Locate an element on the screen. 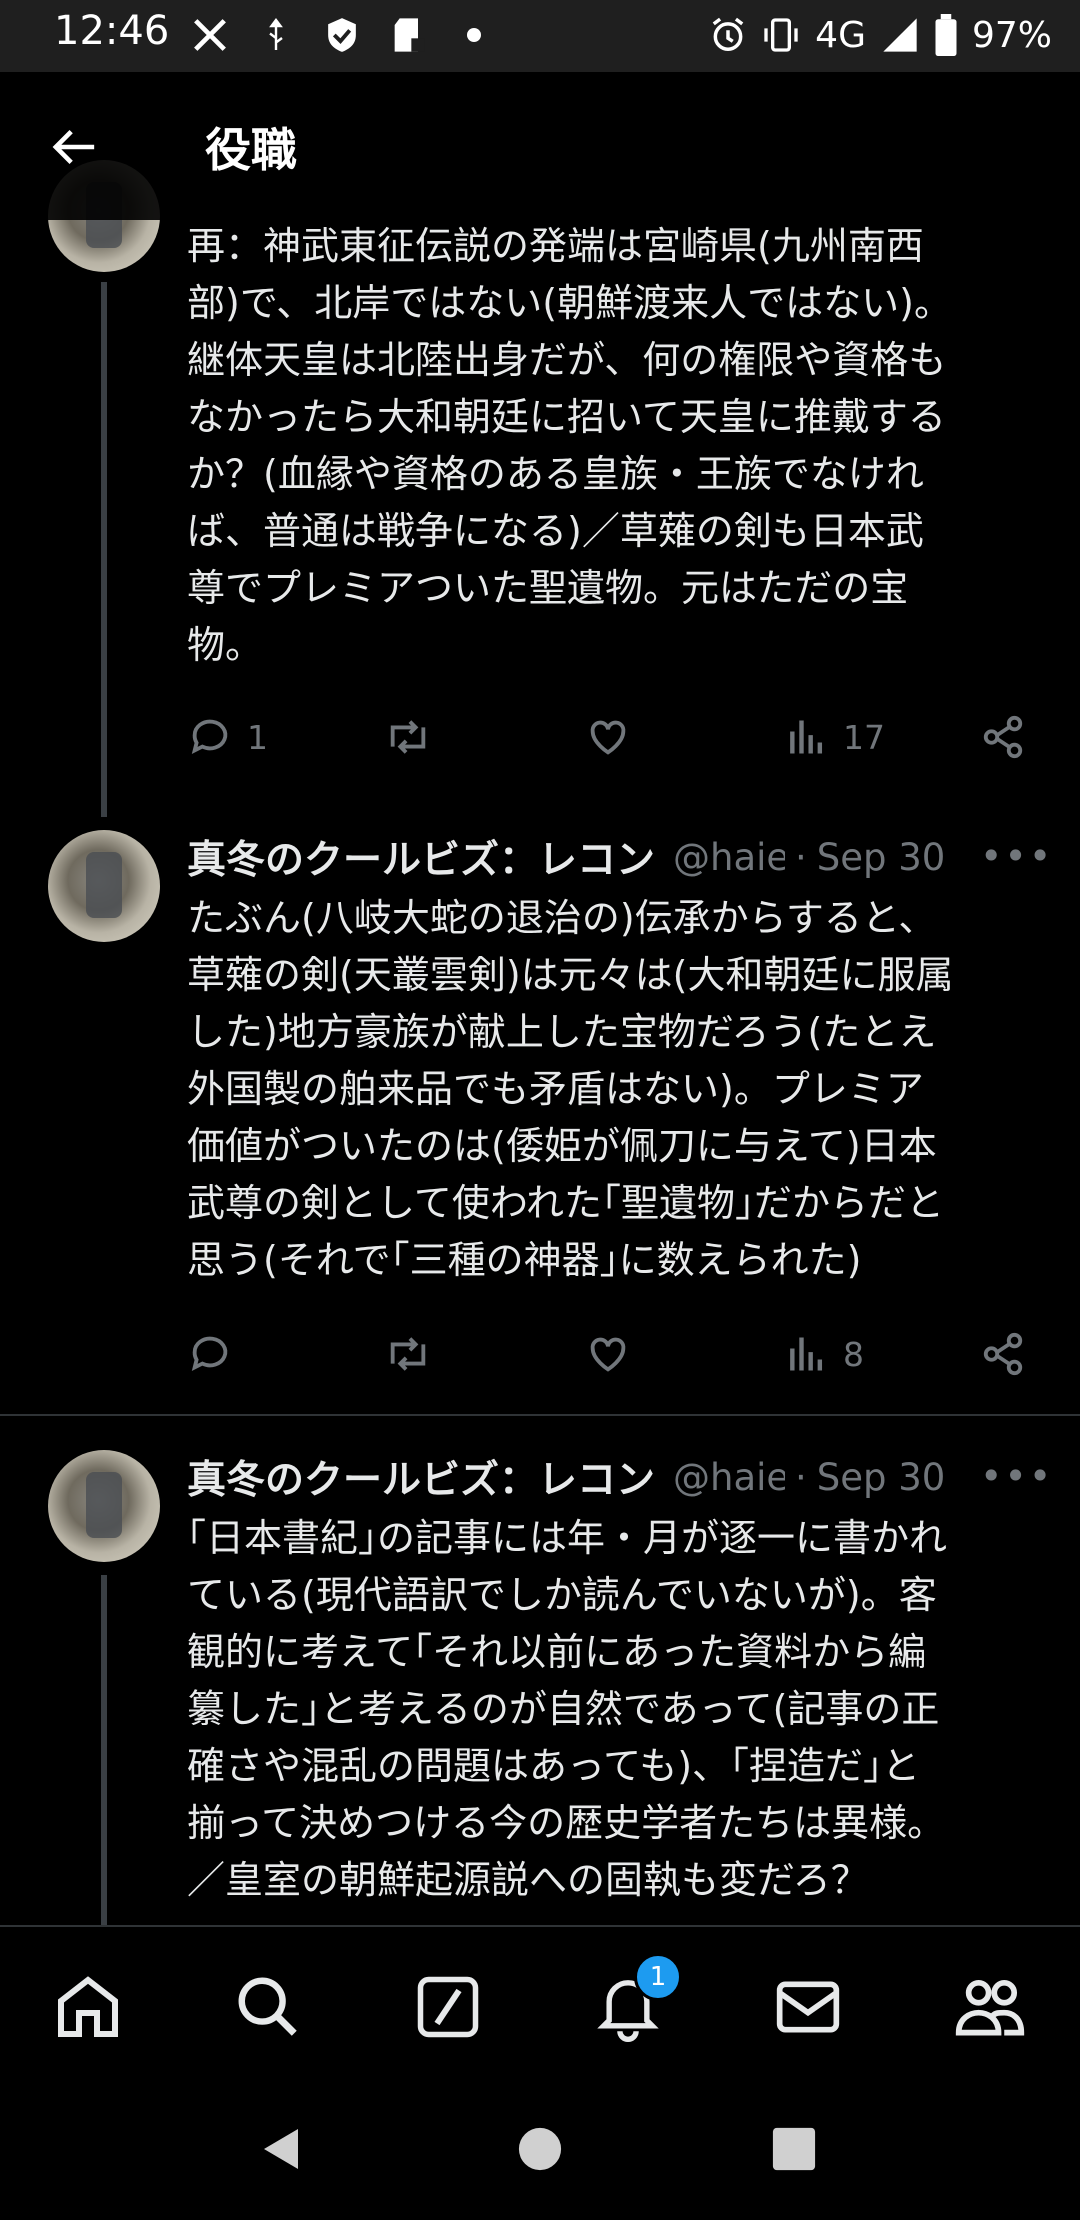  communities-icon is located at coordinates (990, 2007).